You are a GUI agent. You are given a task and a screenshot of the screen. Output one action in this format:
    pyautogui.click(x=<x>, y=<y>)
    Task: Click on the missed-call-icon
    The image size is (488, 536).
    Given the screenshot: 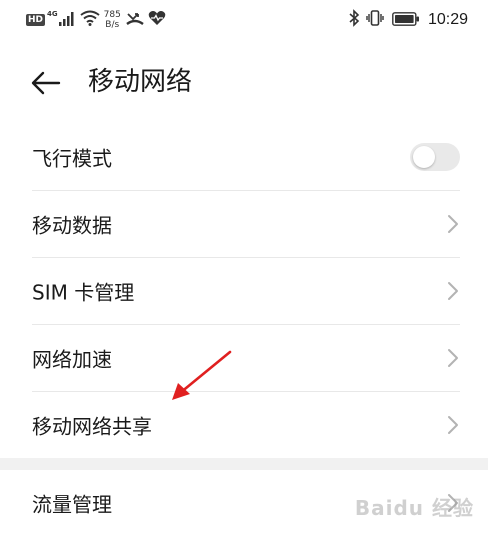 What is the action you would take?
    pyautogui.click(x=135, y=20)
    